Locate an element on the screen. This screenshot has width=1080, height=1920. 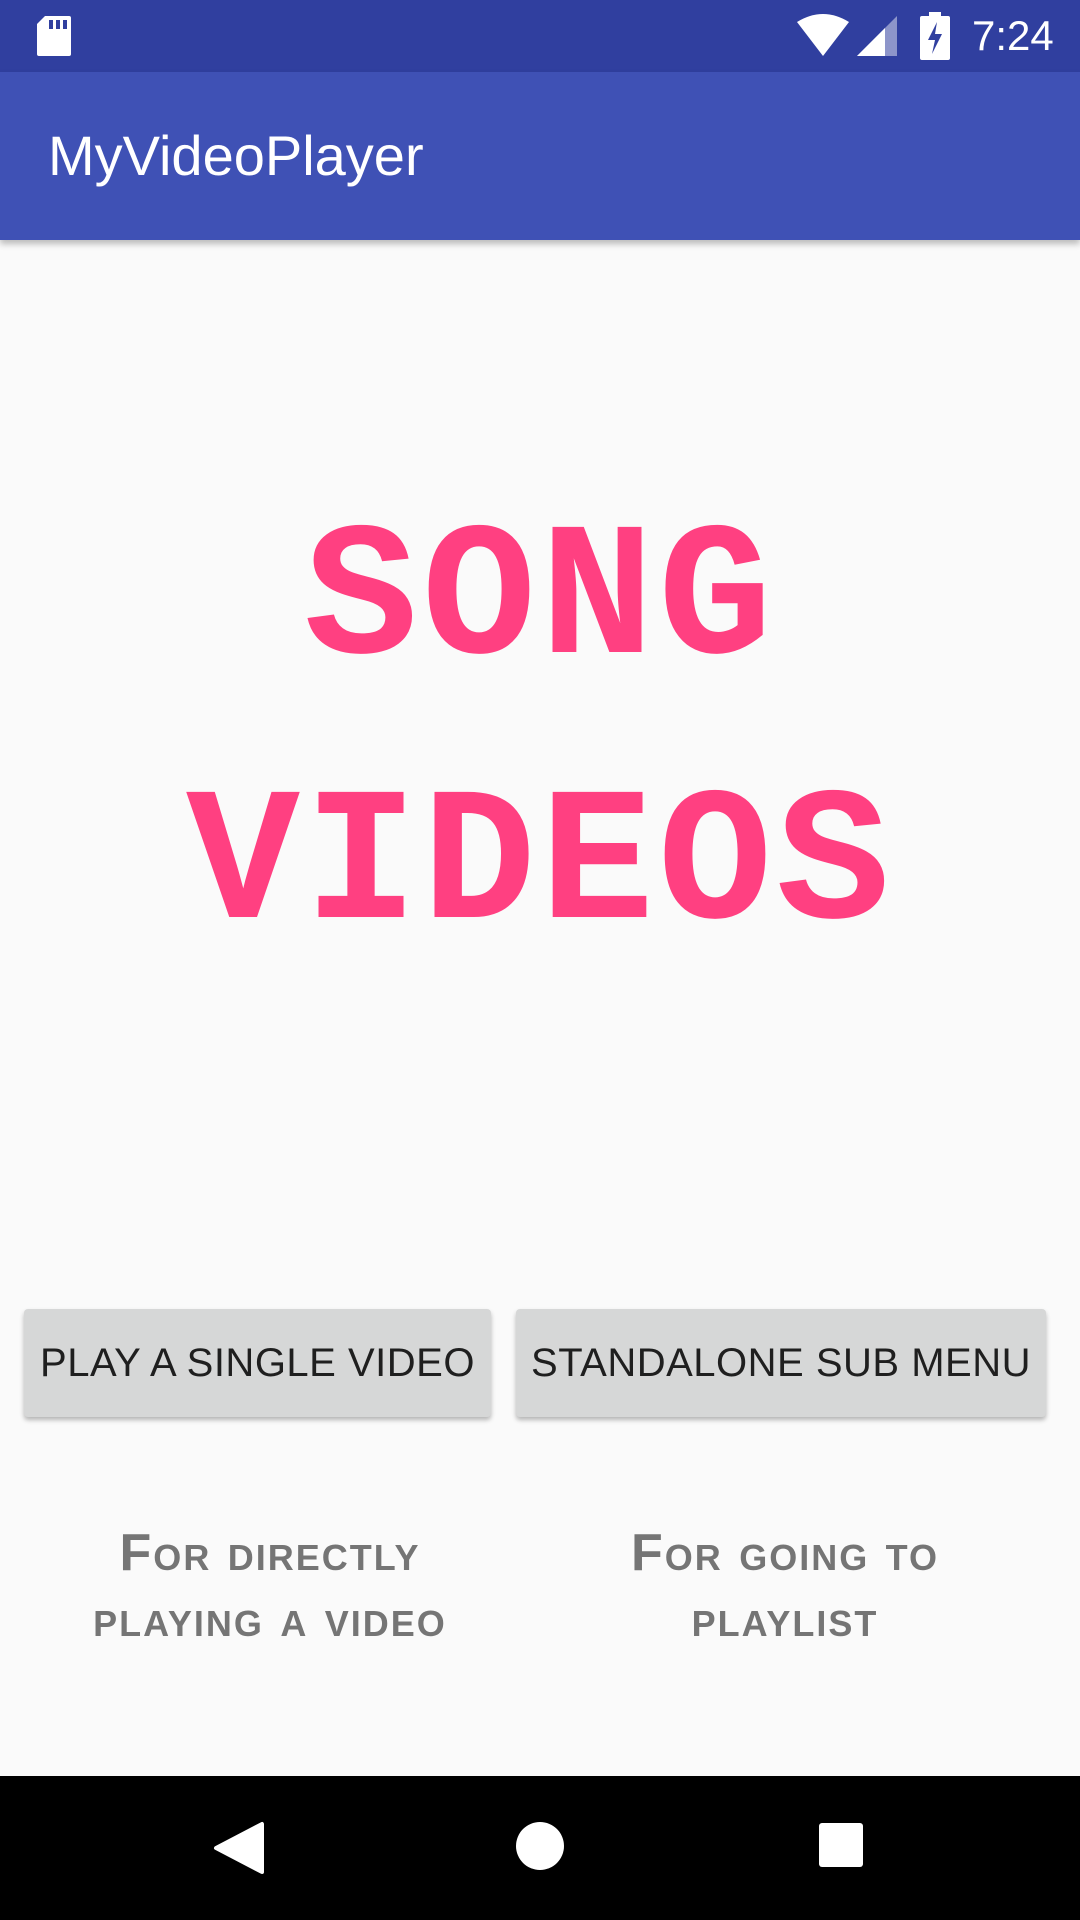
single-video-caption-line-1: For directly is located at coordinates (270, 1553).